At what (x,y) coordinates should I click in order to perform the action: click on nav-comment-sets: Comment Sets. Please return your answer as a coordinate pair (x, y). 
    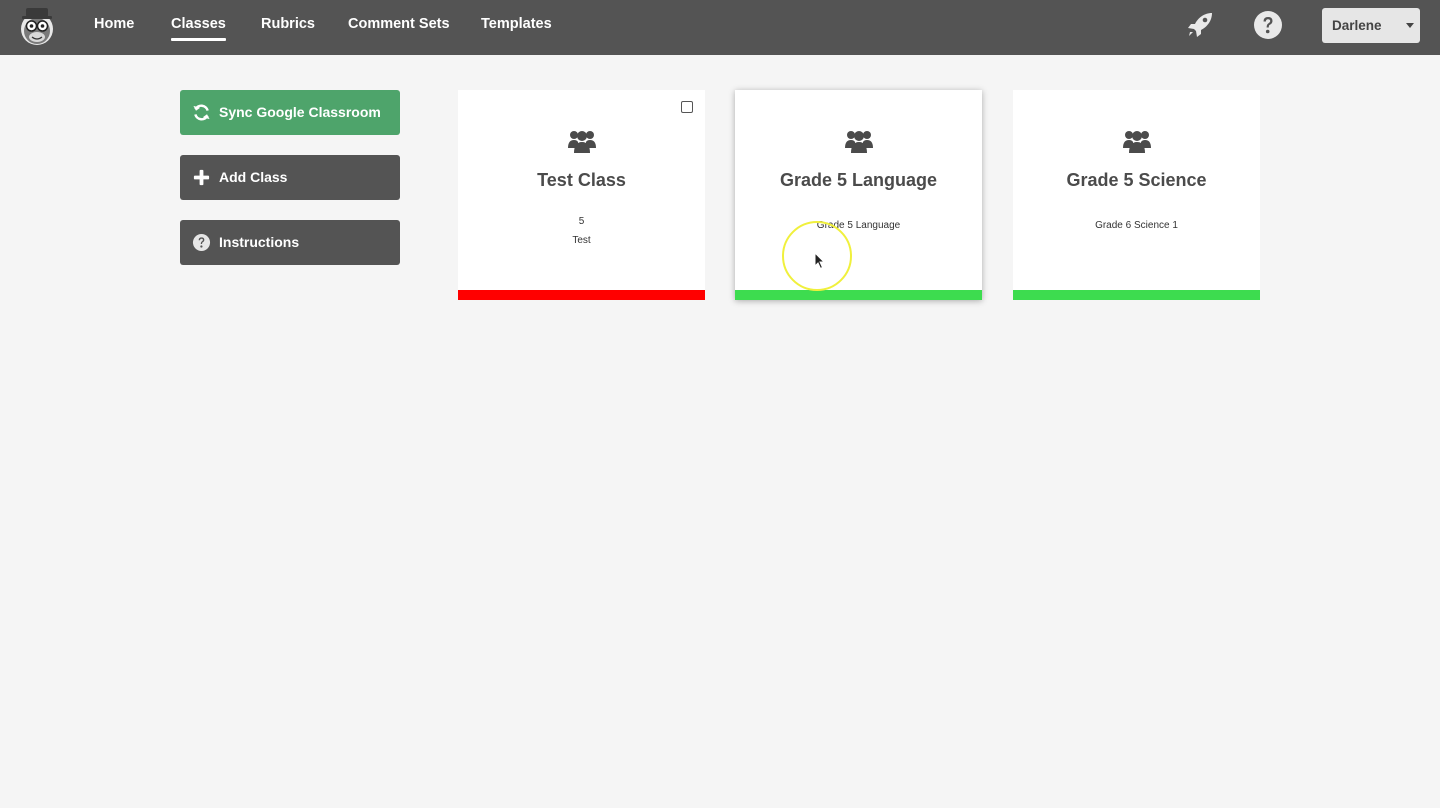
    Looking at the image, I should click on (399, 27).